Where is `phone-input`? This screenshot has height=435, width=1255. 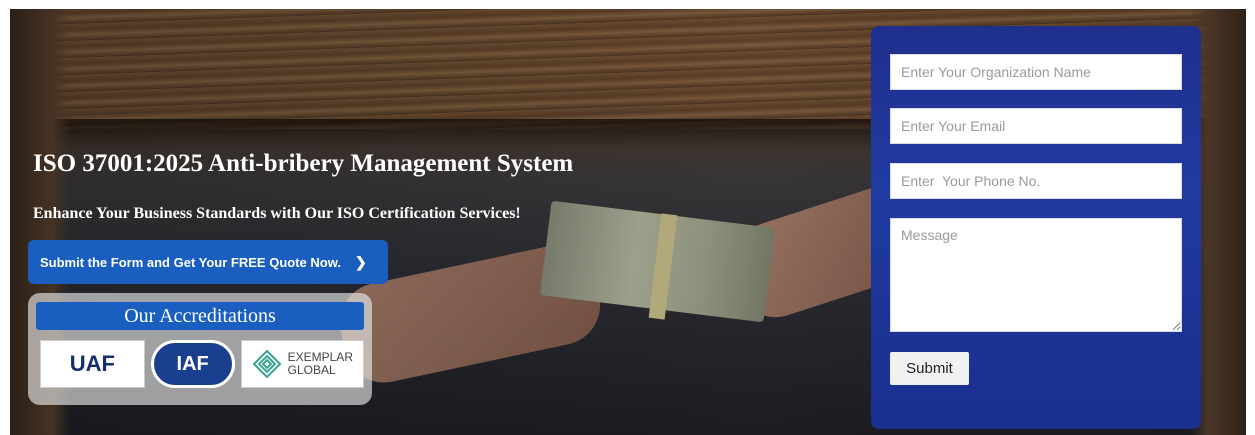 phone-input is located at coordinates (1036, 181).